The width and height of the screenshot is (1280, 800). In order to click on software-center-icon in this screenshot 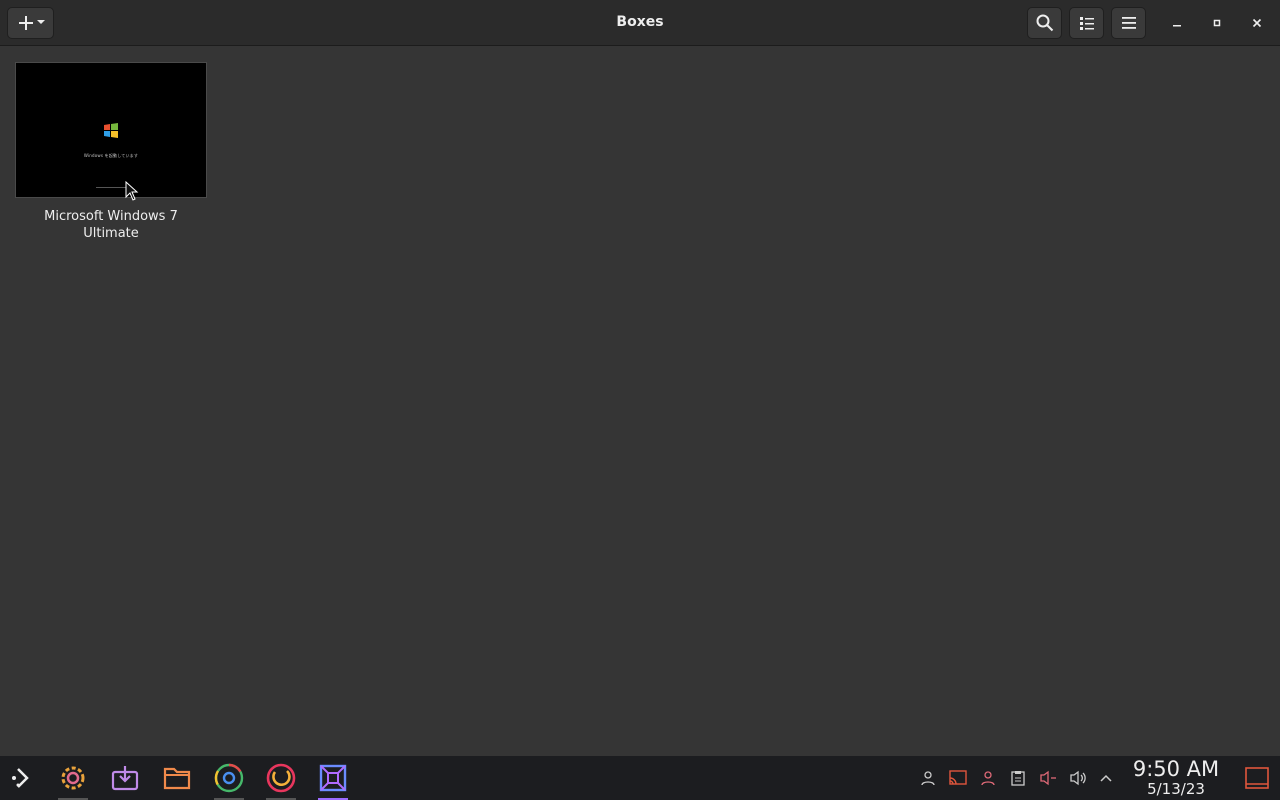, I will do `click(125, 778)`.